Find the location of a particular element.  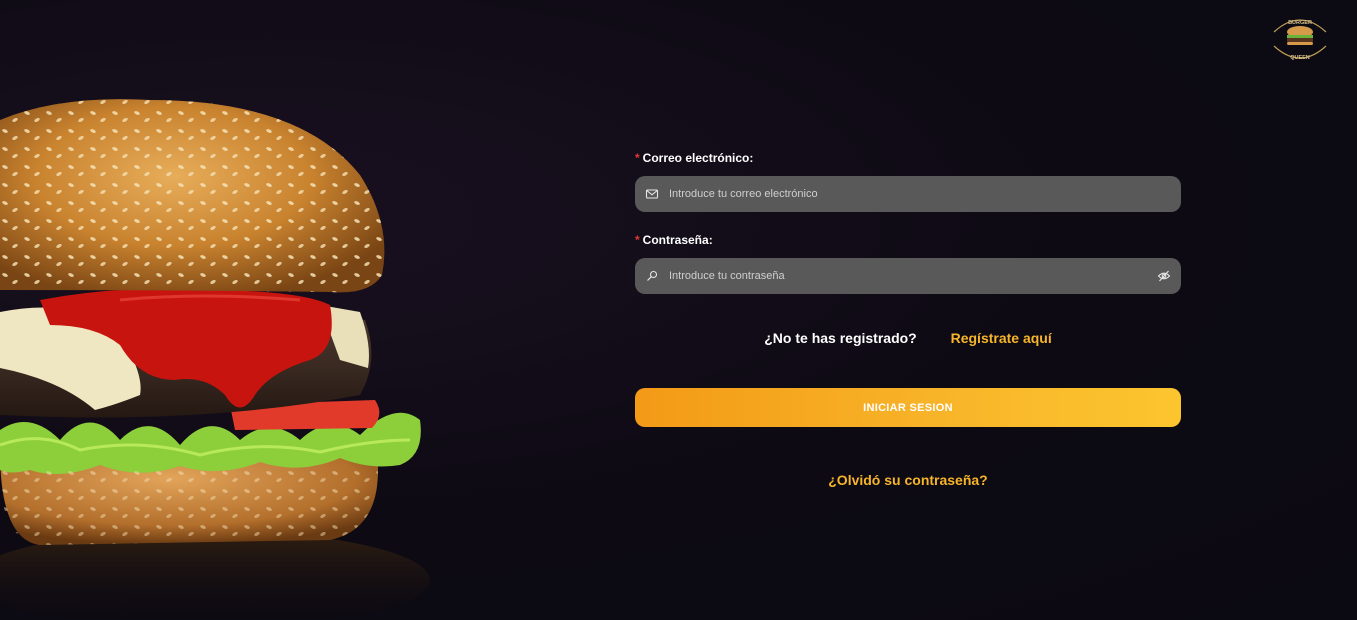

burger-queen-logo: BURGER QUEEN is located at coordinates (1300, 39).